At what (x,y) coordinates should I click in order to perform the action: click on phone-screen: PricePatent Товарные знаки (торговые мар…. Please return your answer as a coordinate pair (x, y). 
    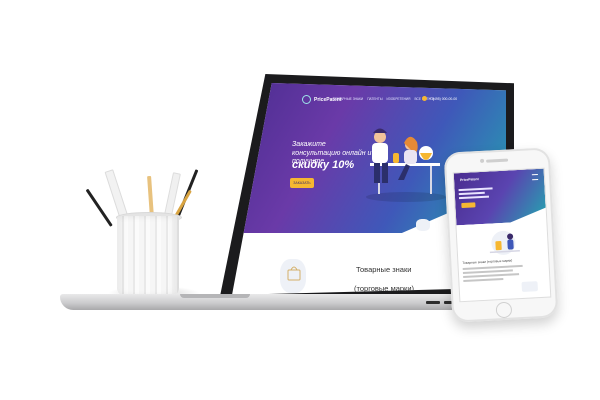
    Looking at the image, I should click on (502, 235).